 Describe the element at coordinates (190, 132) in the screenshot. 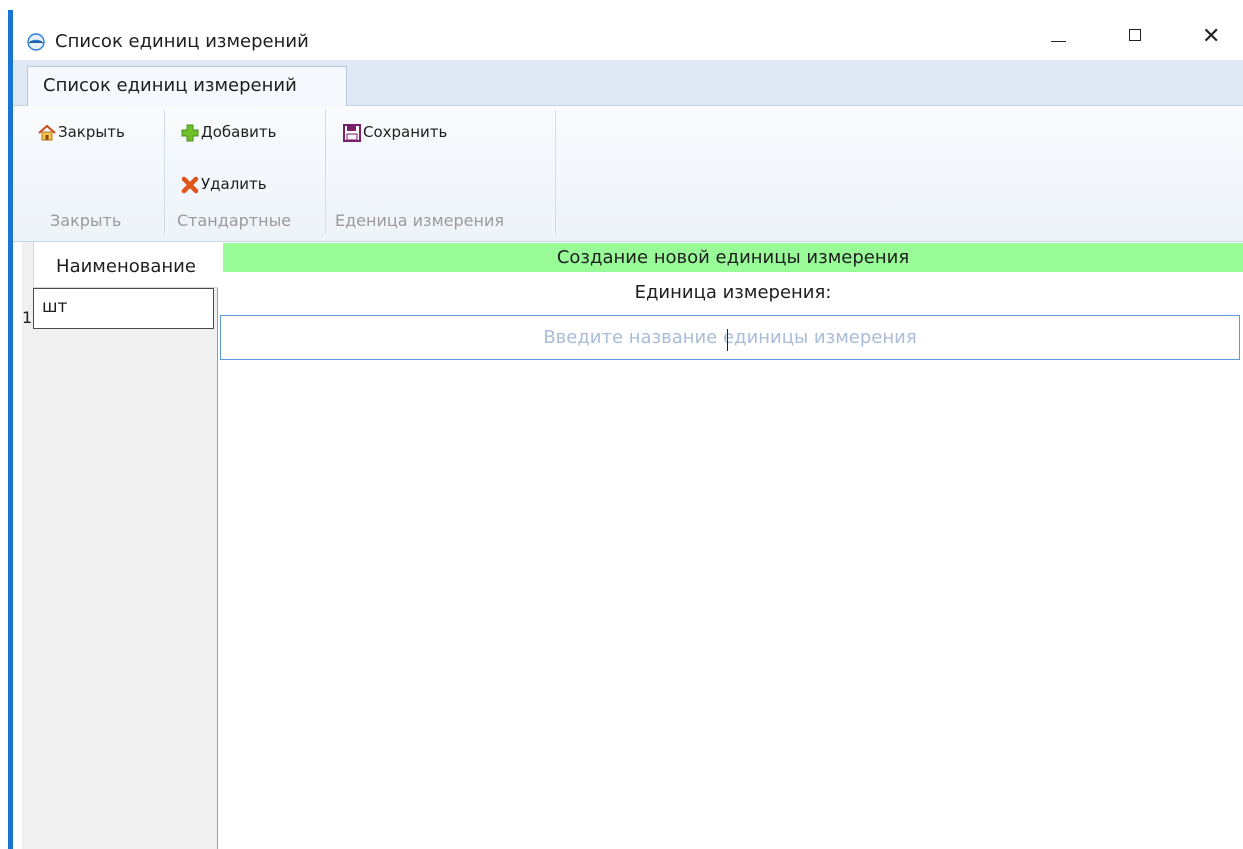

I see `green-plus-icon` at that location.